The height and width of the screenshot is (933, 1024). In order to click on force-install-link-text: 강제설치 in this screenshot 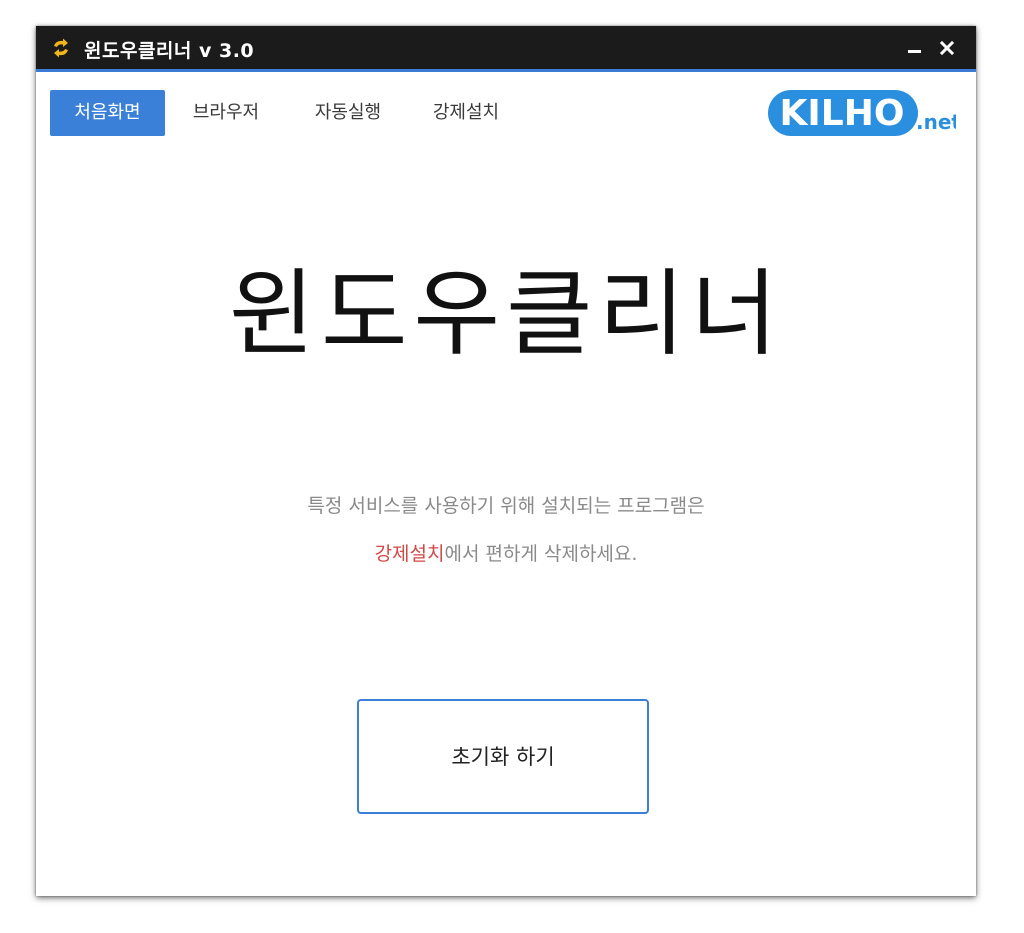, I will do `click(409, 554)`.